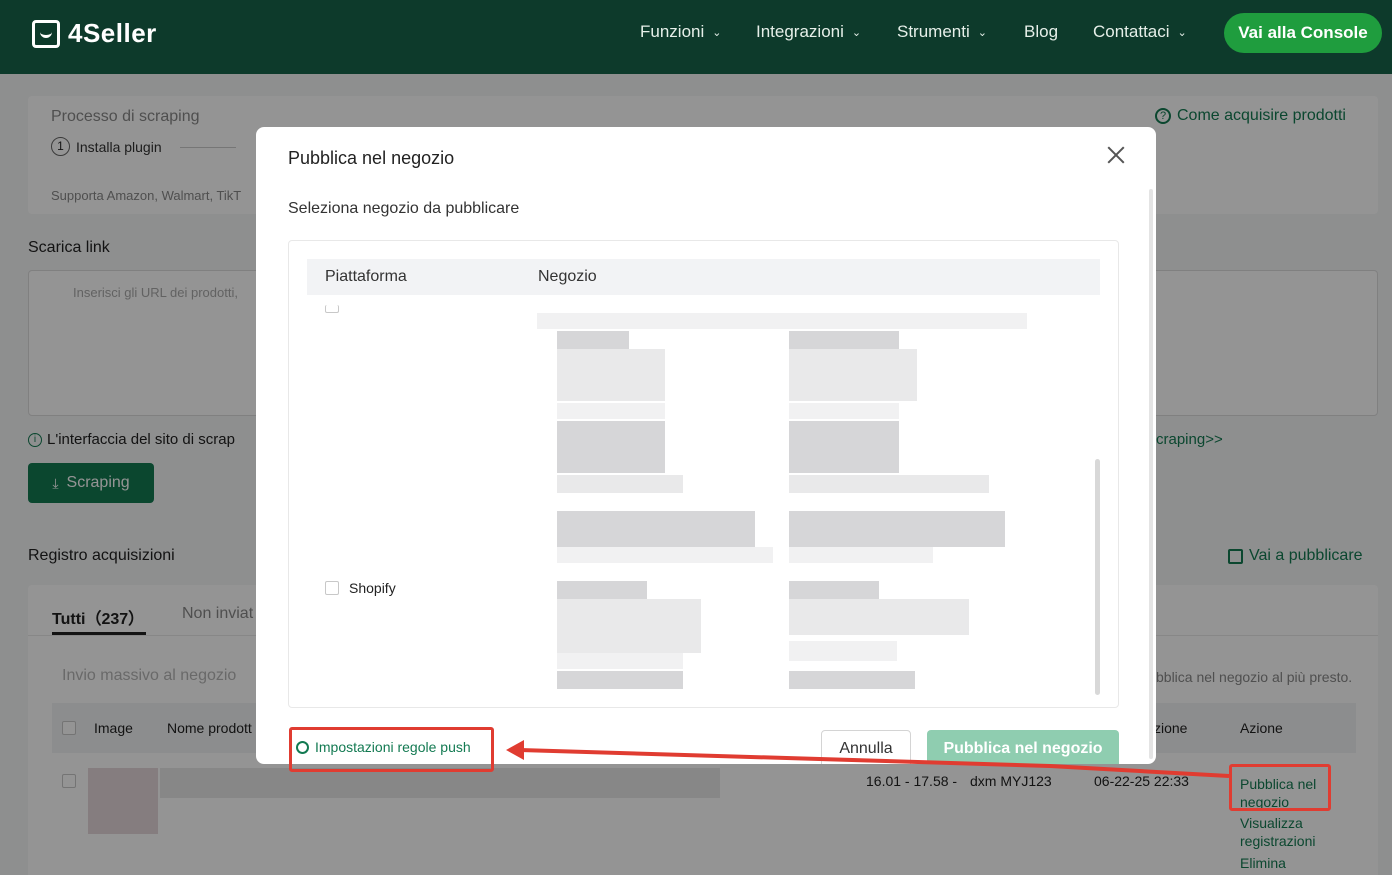 The height and width of the screenshot is (875, 1392). I want to click on arrow-head, so click(515, 750).